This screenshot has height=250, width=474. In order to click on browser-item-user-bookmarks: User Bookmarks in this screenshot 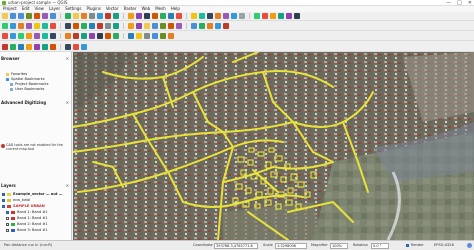, I will do `click(27, 89)`.